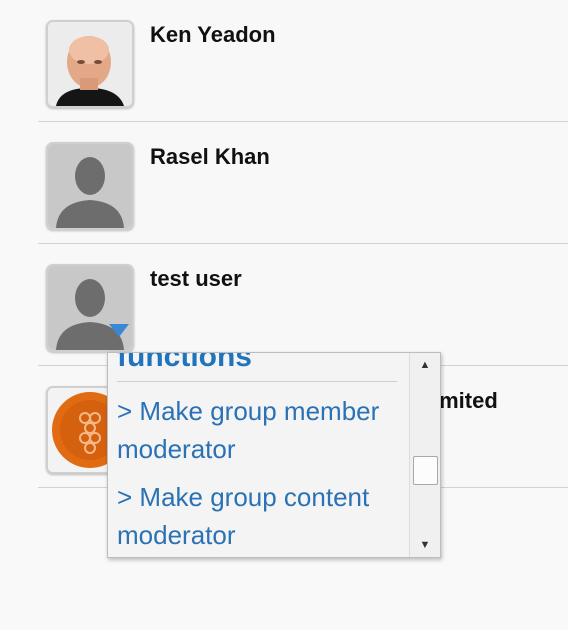  What do you see at coordinates (425, 470) in the screenshot?
I see `scrollbar-thumb` at bounding box center [425, 470].